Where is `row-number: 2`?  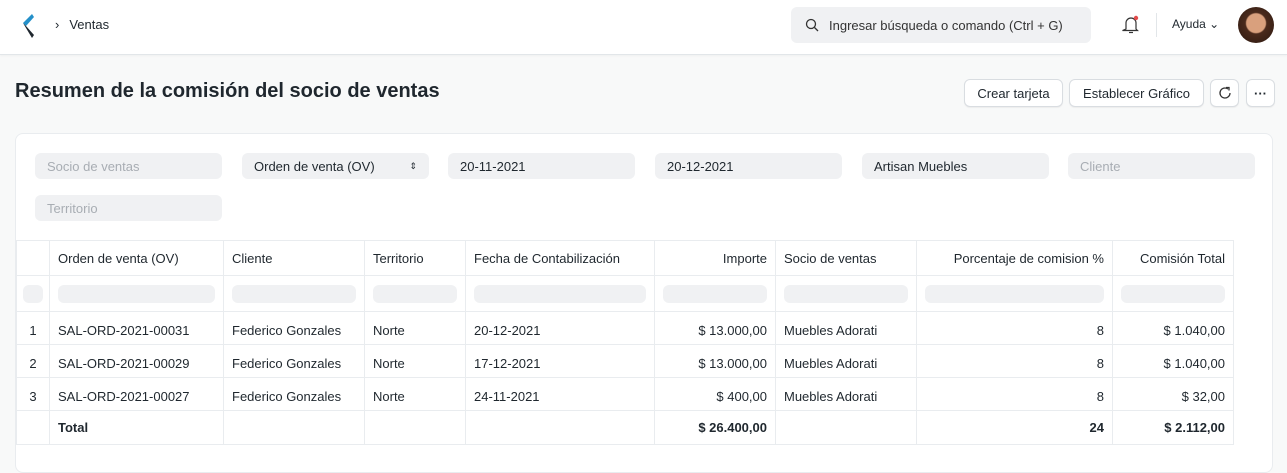
row-number: 2 is located at coordinates (33, 361).